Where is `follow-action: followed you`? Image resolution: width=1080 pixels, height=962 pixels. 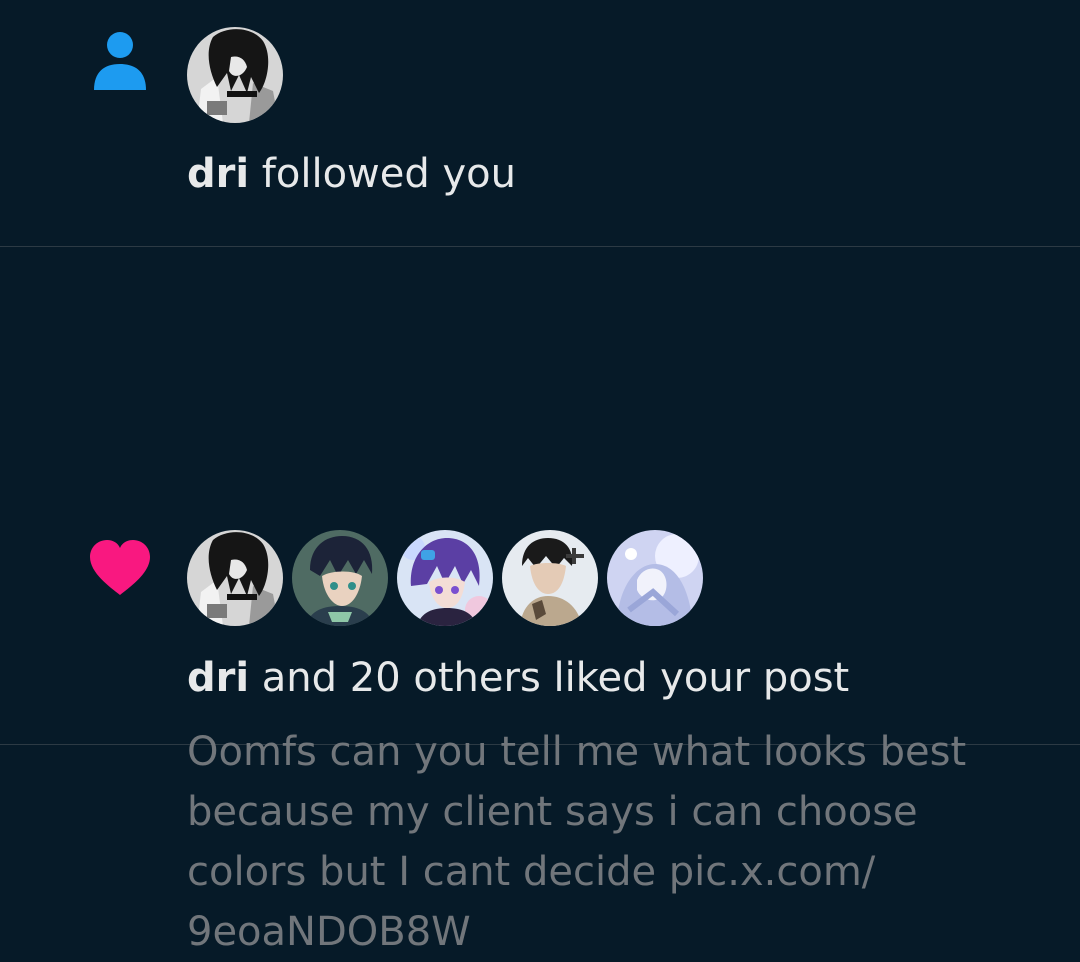
follow-action: followed you is located at coordinates (388, 174).